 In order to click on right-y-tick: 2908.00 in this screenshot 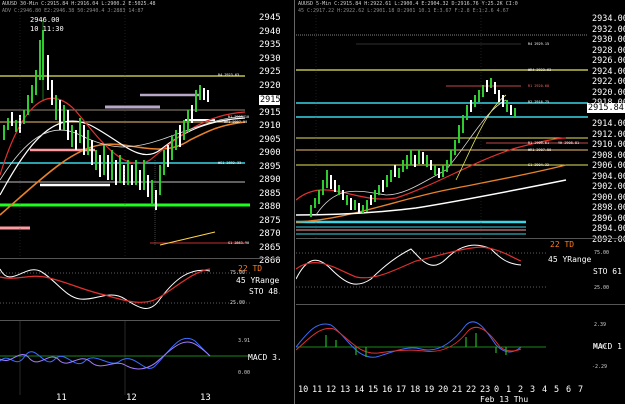, I will do `click(608, 155)`.